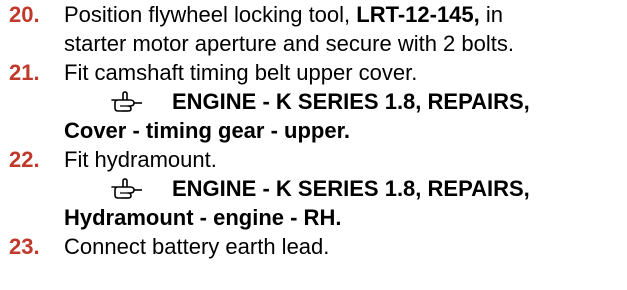  I want to click on tool-reference: LRT-12-145,, so click(418, 14).